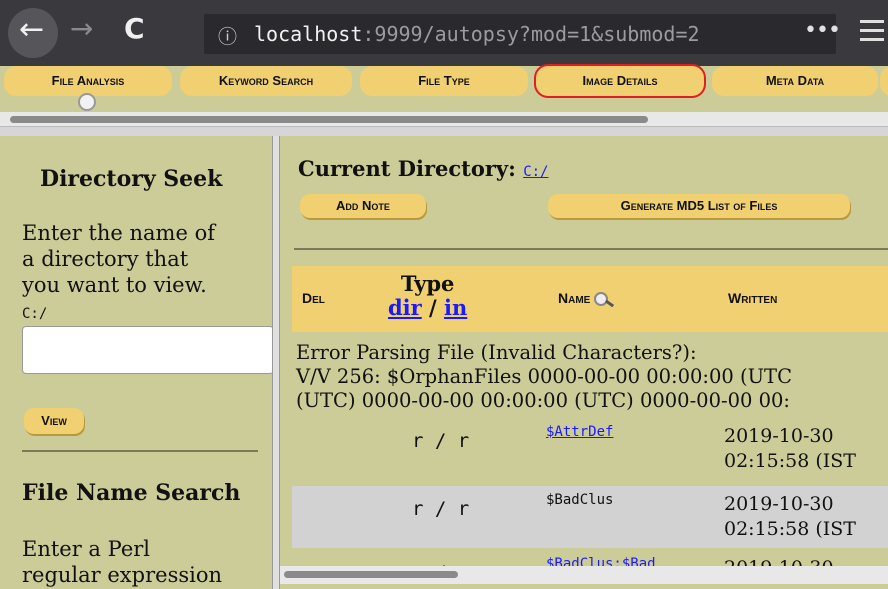 The image size is (888, 589). What do you see at coordinates (227, 35) in the screenshot?
I see `info-icon: ⓘ` at bounding box center [227, 35].